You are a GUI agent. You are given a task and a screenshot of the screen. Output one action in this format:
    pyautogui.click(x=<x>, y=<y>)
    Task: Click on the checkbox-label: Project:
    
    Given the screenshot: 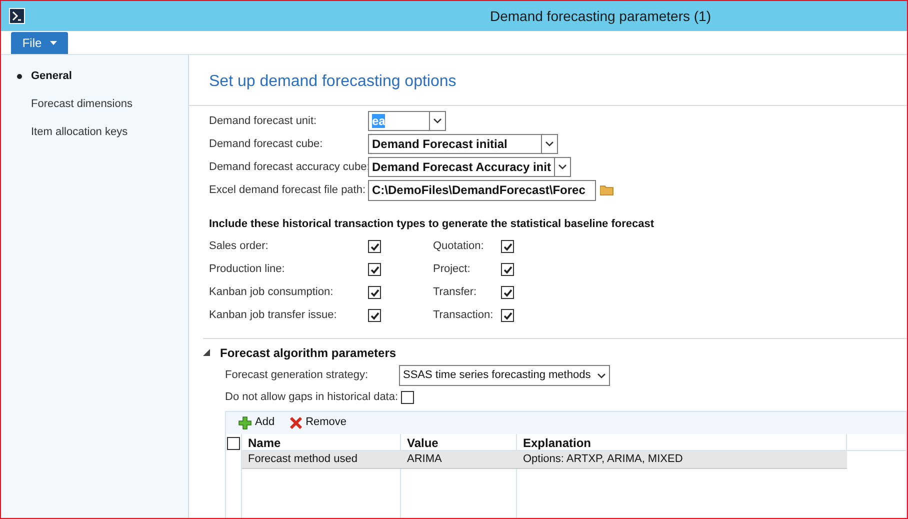 What is the action you would take?
    pyautogui.click(x=452, y=270)
    